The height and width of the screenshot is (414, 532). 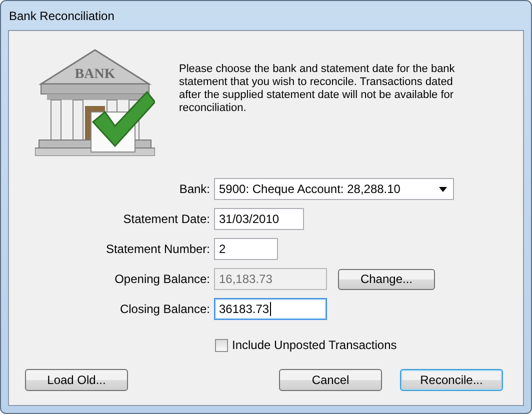 I want to click on instruction-text: Please choose the bank and statement date for the bank statement that you wish to reconcile. Transactions dated after the supplied statement date will not be available for reconciliation., so click(x=317, y=89).